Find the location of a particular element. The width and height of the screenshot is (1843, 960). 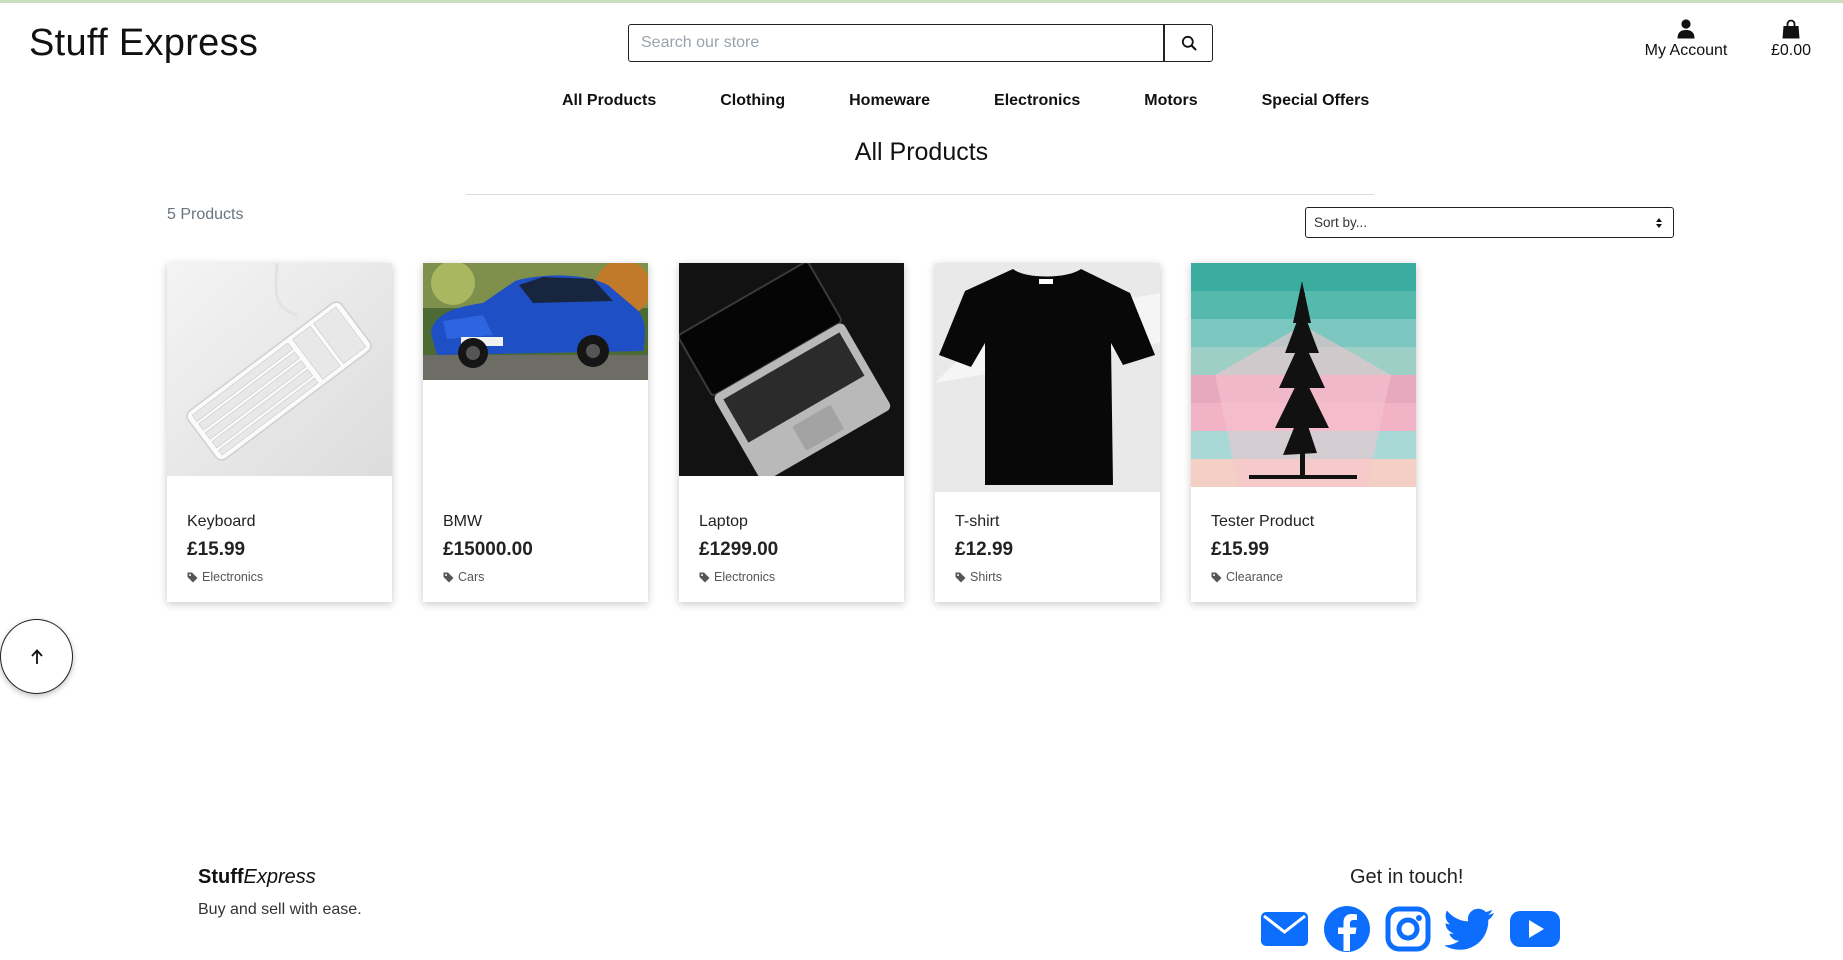

product-price: £12.99 is located at coordinates (984, 549).